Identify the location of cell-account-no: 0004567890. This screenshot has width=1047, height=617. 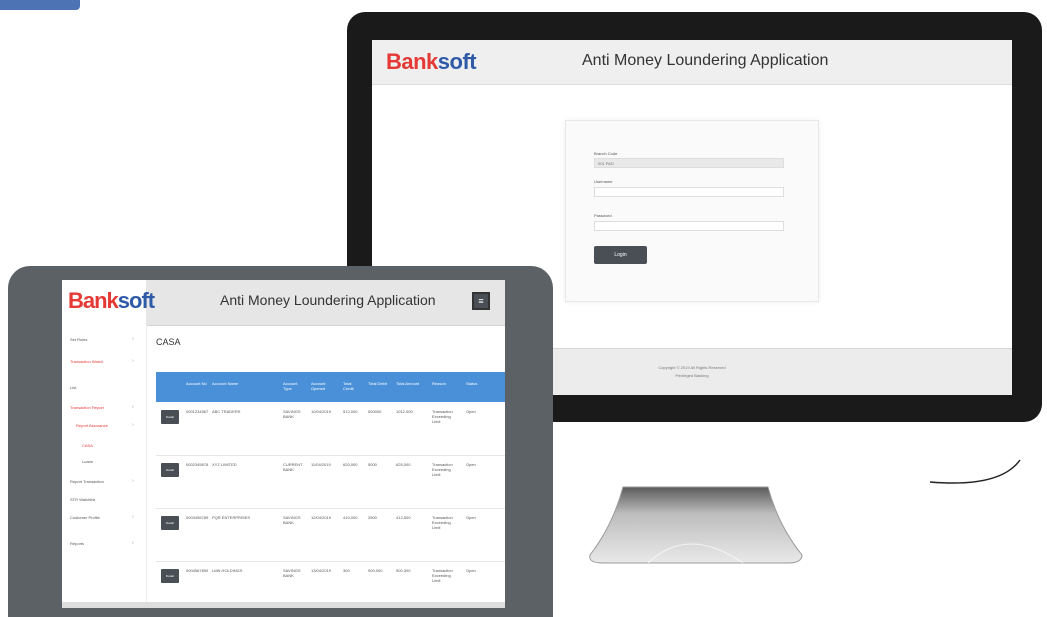
(197, 570).